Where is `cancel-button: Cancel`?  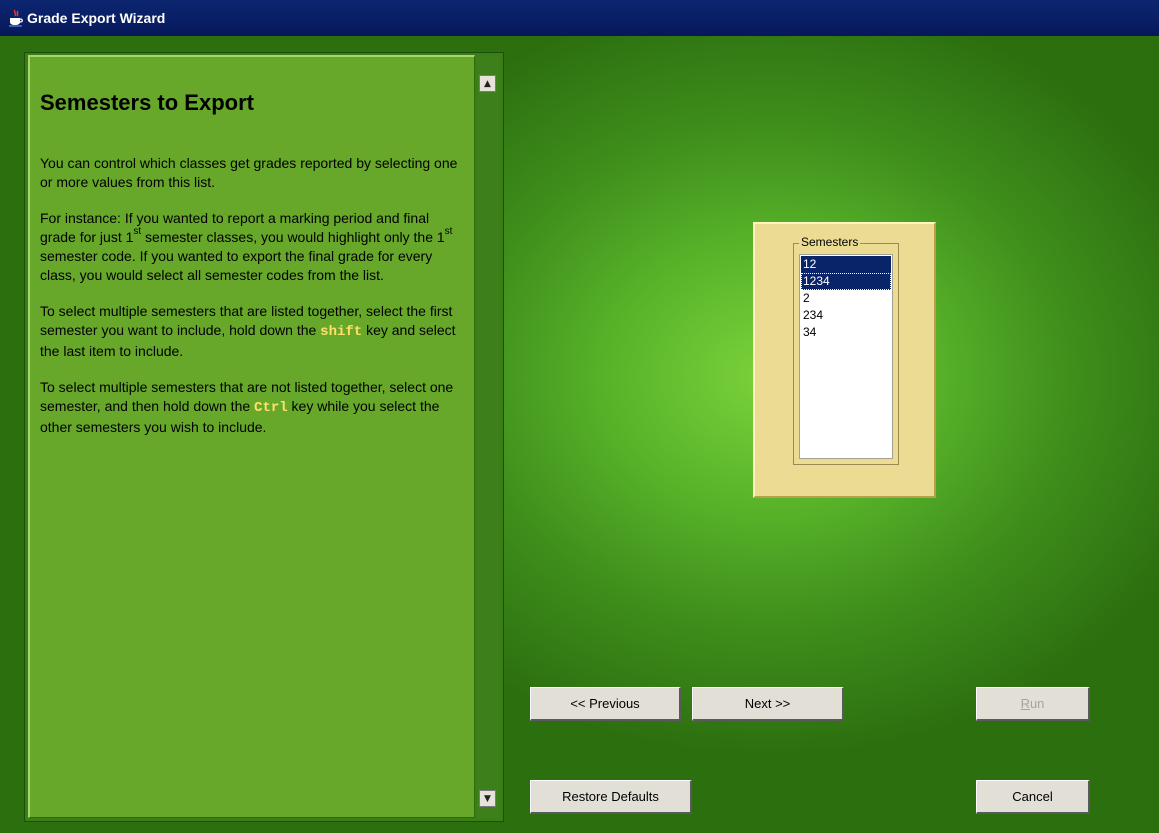 cancel-button: Cancel is located at coordinates (1033, 797).